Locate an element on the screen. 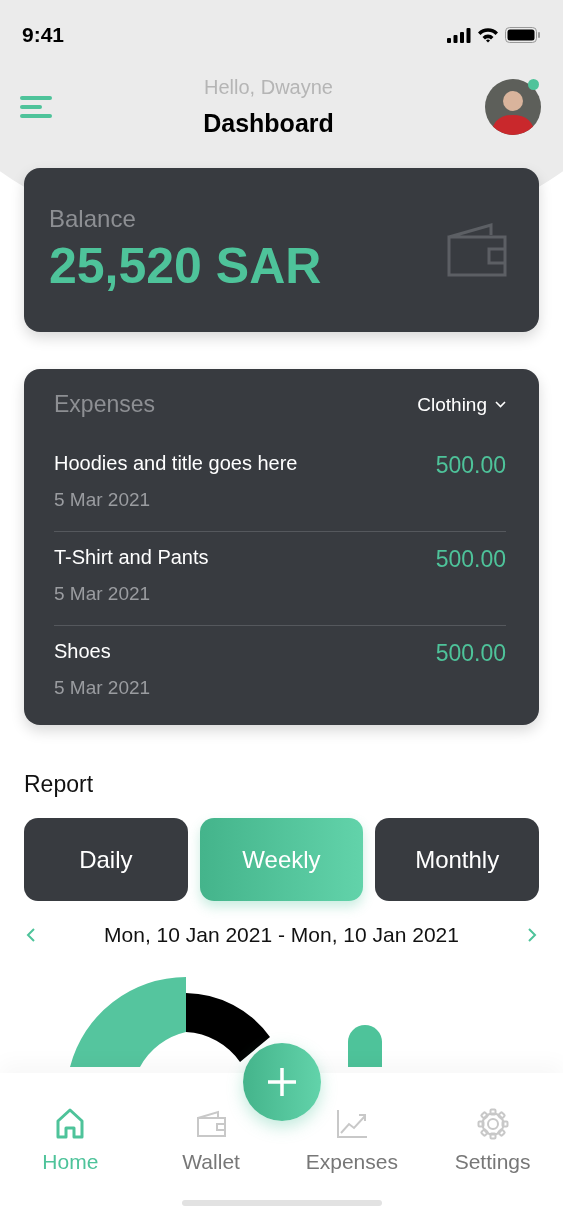 The width and height of the screenshot is (563, 1218). home-icon is located at coordinates (70, 1124).